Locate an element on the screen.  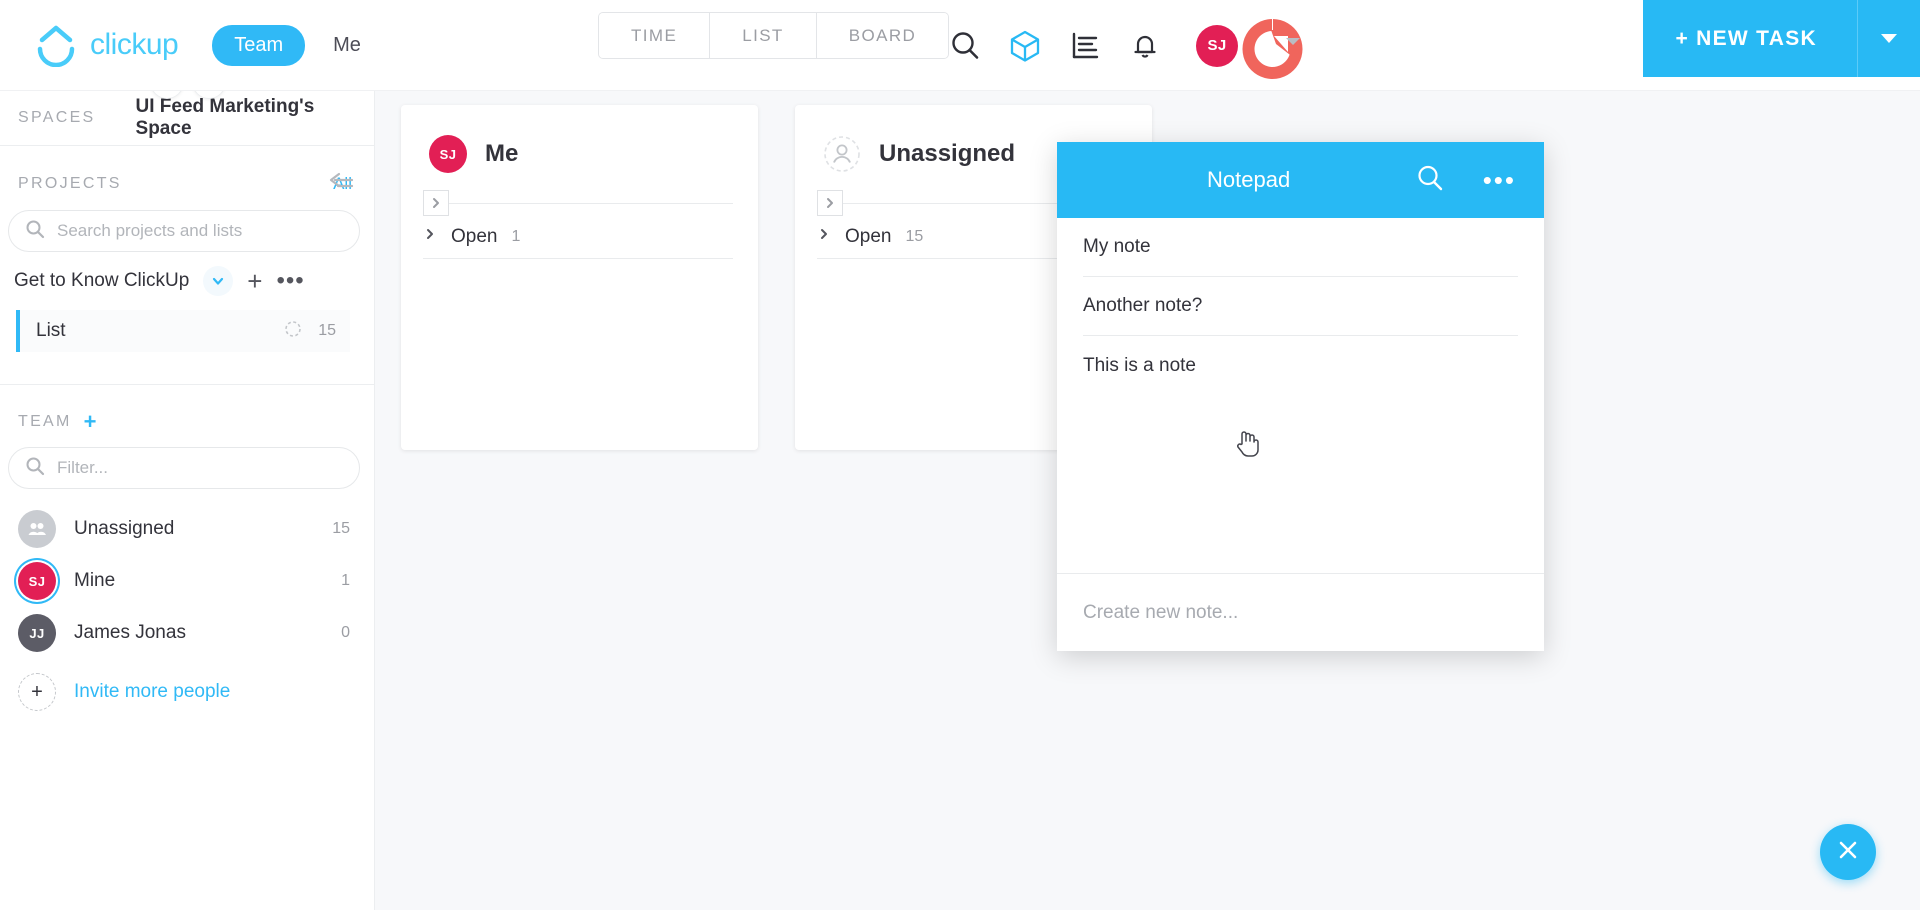
close-notepad-fab is located at coordinates (1848, 852).